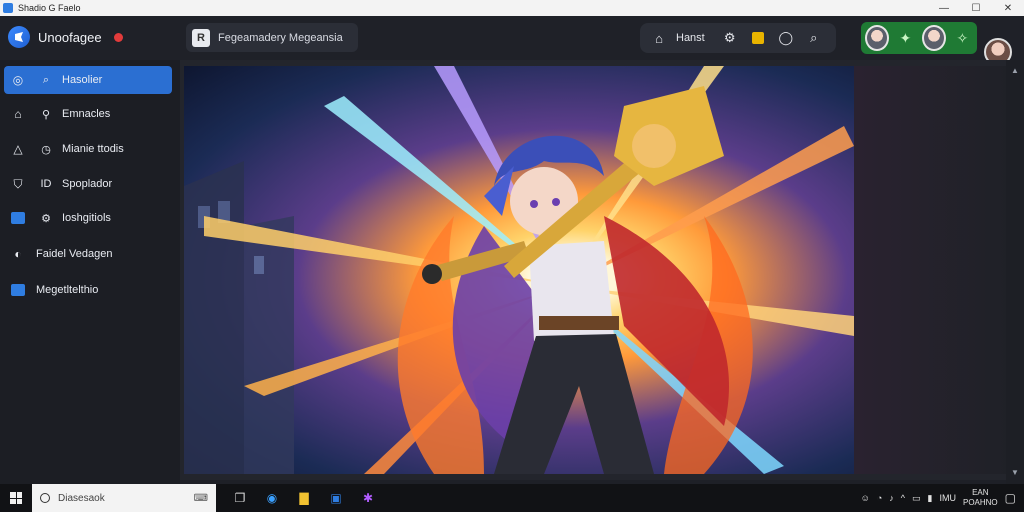 The image size is (1024, 512). I want to click on taskbar-apps: ❐ ◉ ▇ ▣ ✱, so click(304, 498).